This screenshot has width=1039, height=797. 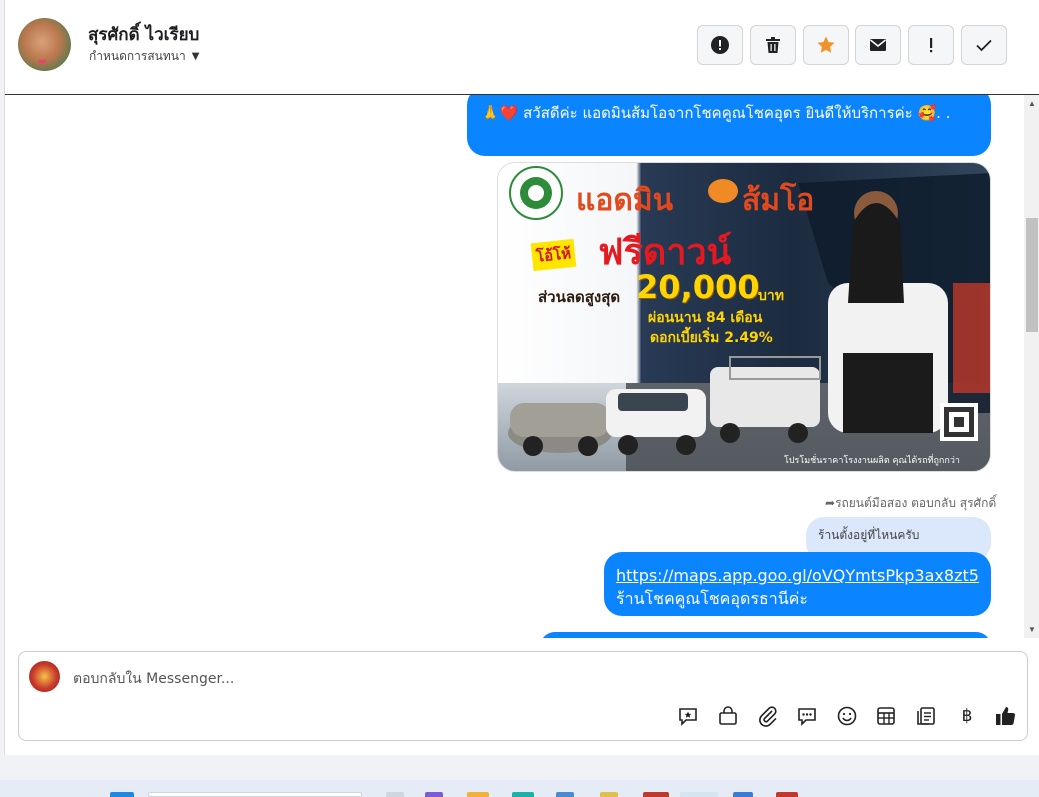 What do you see at coordinates (712, 598) in the screenshot?
I see `shop-name-text: ร้านโชคคูณโชคอุดรธานีค่ะ` at bounding box center [712, 598].